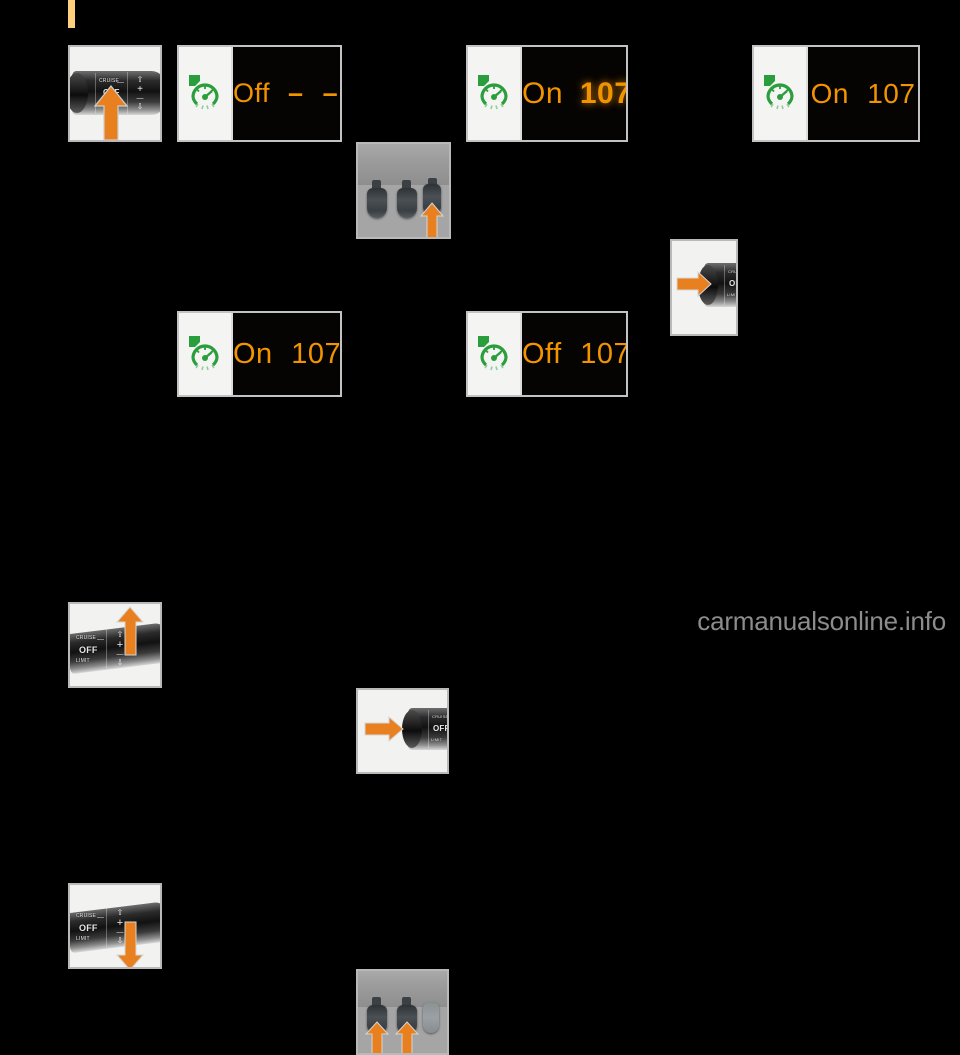 The height and width of the screenshot is (1055, 960). Describe the element at coordinates (377, 1037) in the screenshot. I see `arrow-up-brake-icon` at that location.